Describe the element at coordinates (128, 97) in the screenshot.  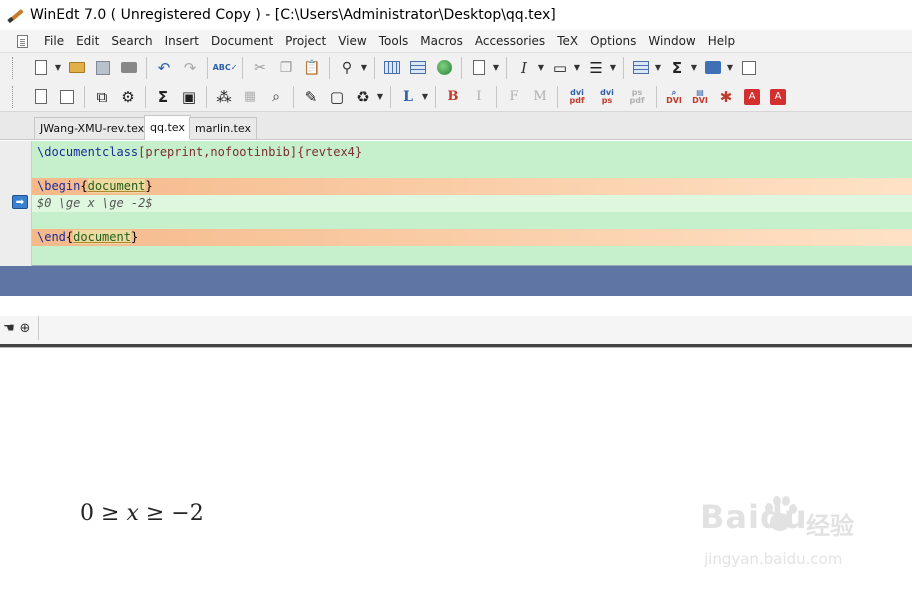
I see `gather-button: ⚙` at that location.